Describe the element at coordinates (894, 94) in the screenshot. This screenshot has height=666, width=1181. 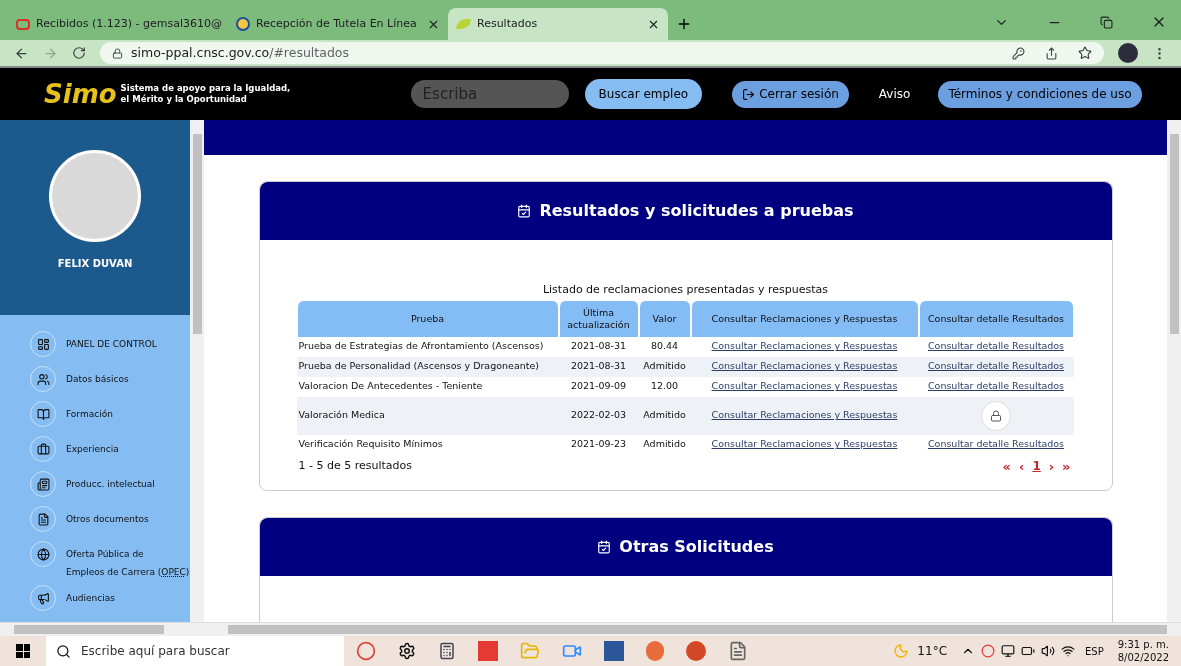
I see `notice-link: Aviso` at that location.